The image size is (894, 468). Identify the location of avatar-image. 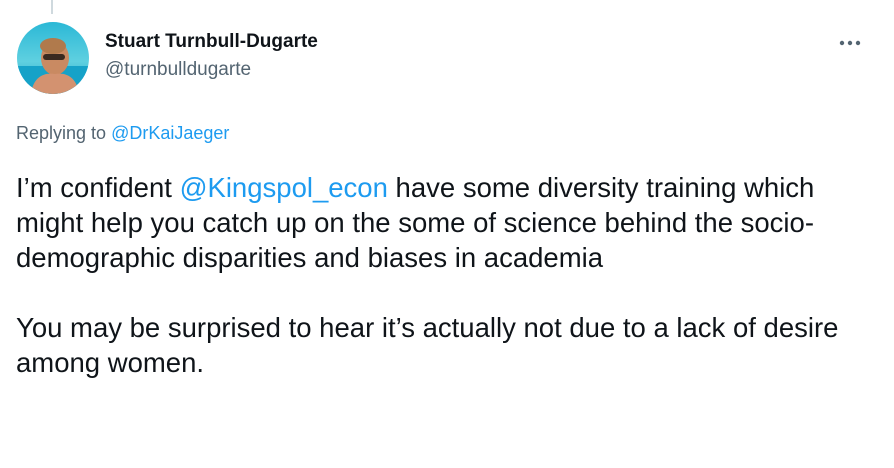
(53, 58).